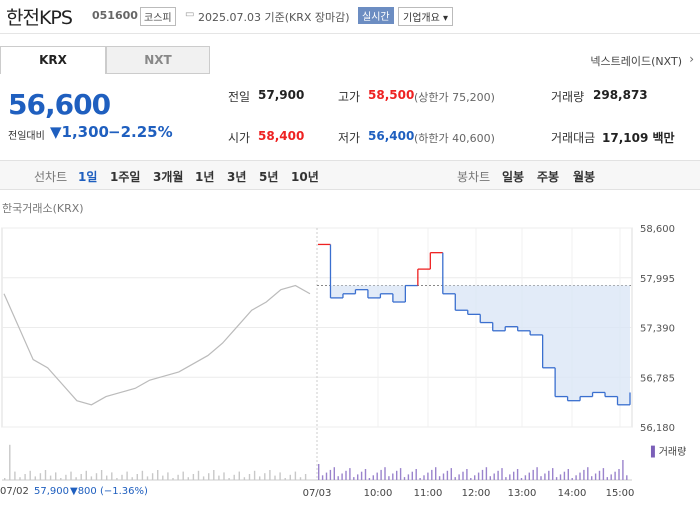 The width and height of the screenshot is (700, 515). What do you see at coordinates (572, 493) in the screenshot?
I see `x-tick-label: 14:00` at bounding box center [572, 493].